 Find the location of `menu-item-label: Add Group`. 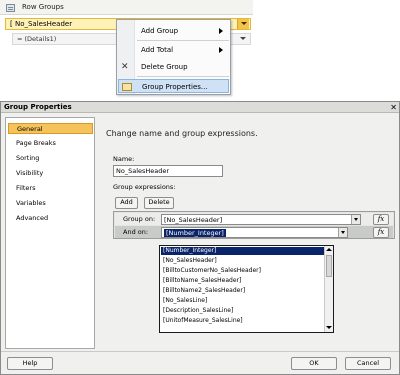

menu-item-label: Add Group is located at coordinates (160, 31).